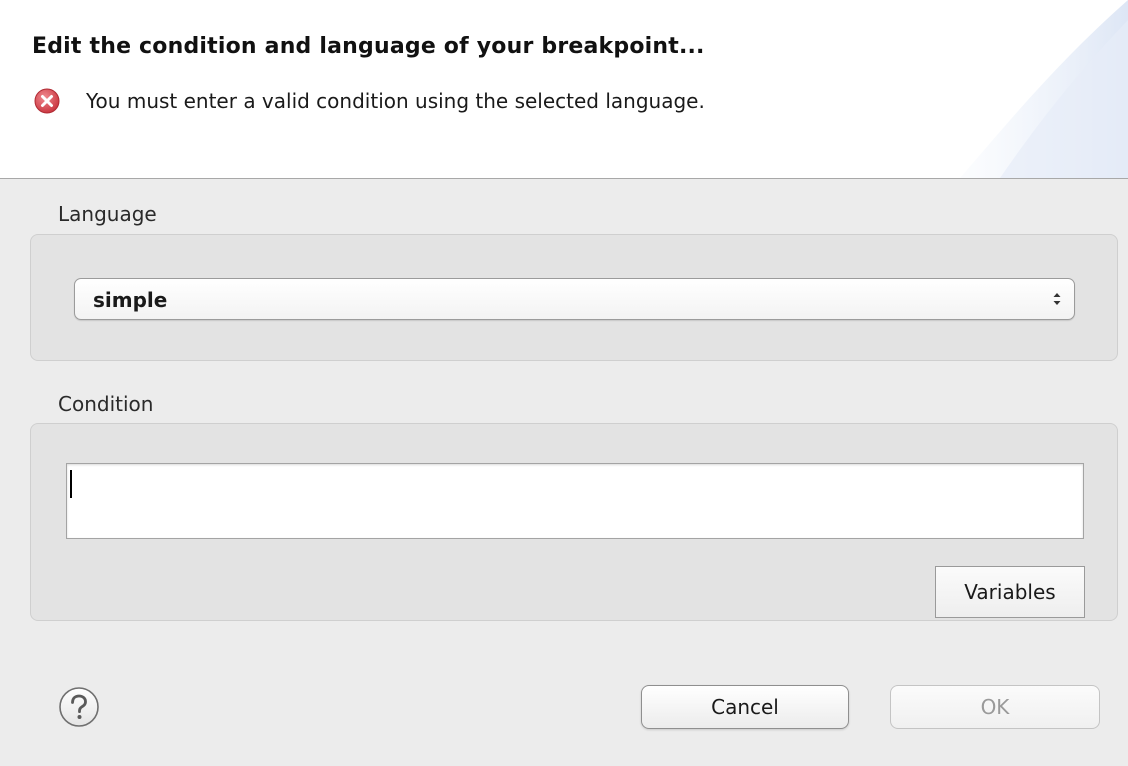 The width and height of the screenshot is (1128, 766). Describe the element at coordinates (107, 214) in the screenshot. I see `language-group-label: Language` at that location.